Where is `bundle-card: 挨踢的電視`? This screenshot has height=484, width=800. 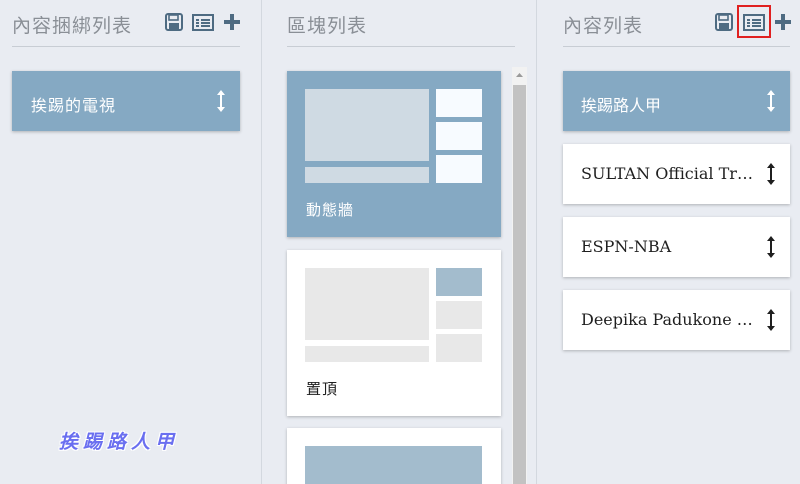 bundle-card: 挨踢的電視 is located at coordinates (126, 101).